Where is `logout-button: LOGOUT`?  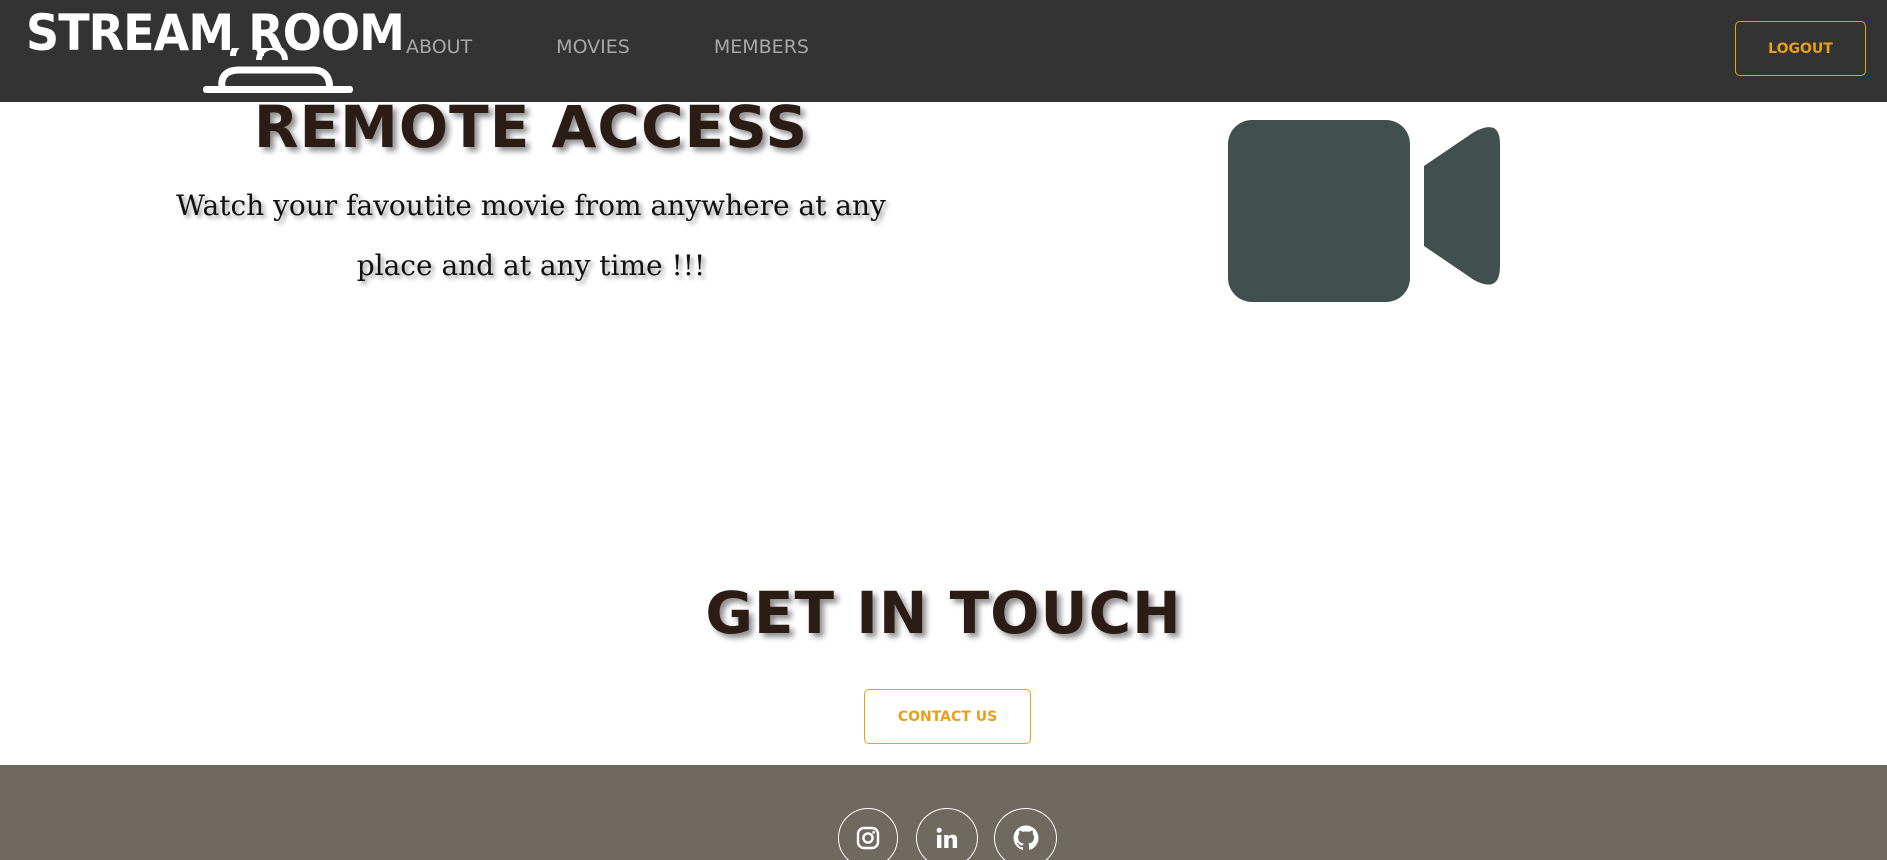 logout-button: LOGOUT is located at coordinates (1800, 48).